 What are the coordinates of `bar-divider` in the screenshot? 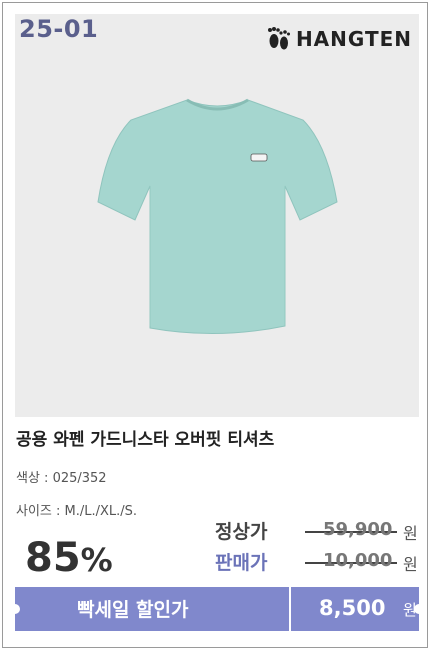 It's located at (290, 609).